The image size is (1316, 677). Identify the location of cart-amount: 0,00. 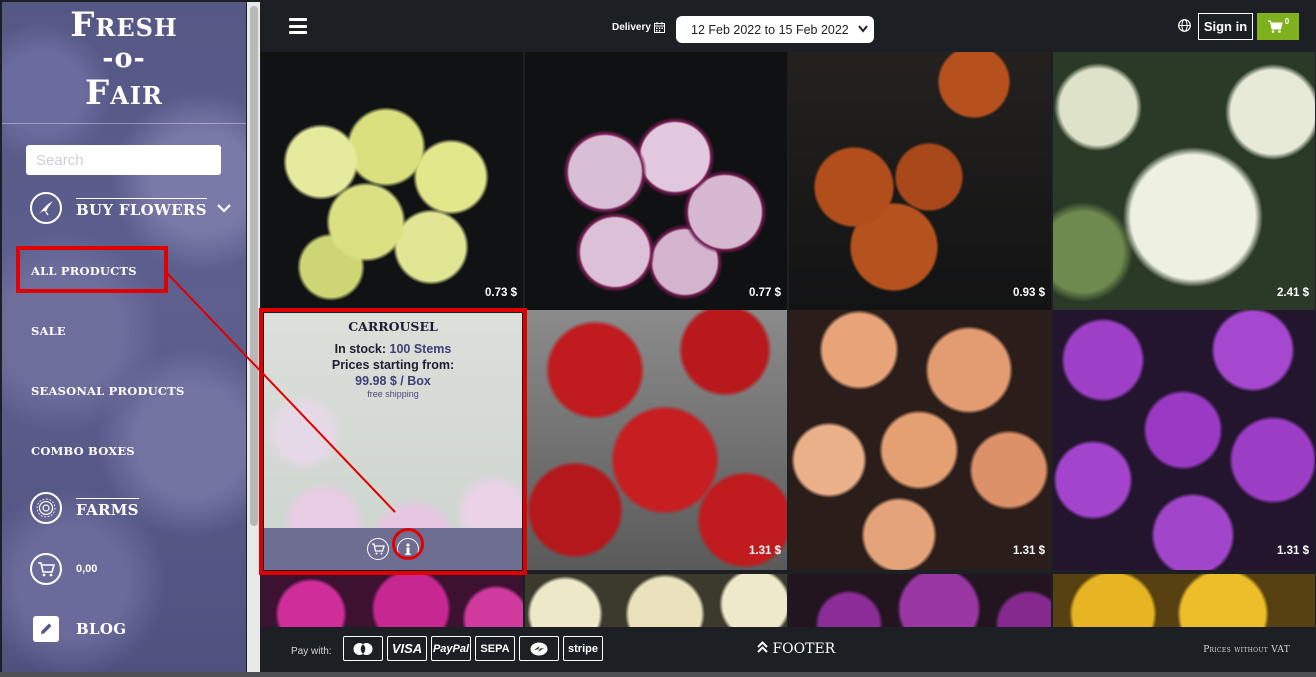
(87, 569).